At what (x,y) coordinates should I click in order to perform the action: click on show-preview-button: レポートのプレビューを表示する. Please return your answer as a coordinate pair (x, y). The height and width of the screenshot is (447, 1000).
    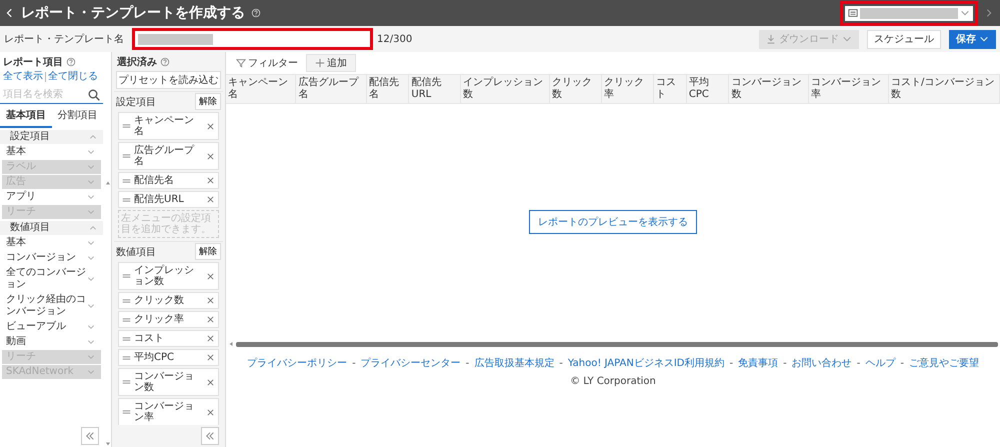
    Looking at the image, I should click on (613, 222).